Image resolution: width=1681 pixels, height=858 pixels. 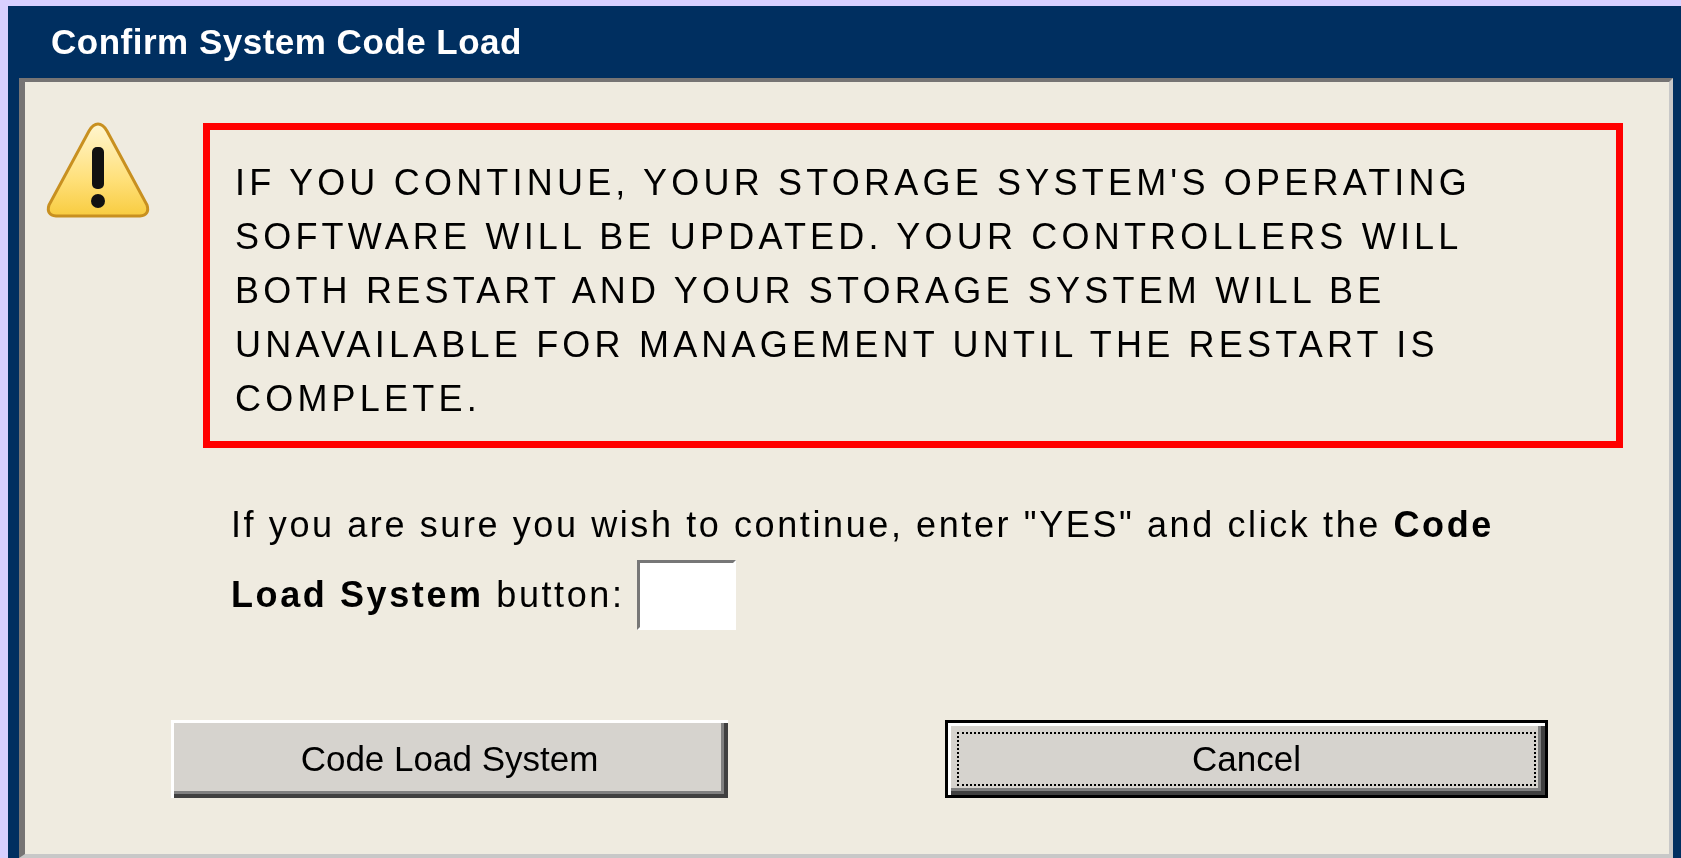 What do you see at coordinates (862, 525) in the screenshot?
I see `prompt-text: If you are sure you wish to continue, enter "YES" and click the Code` at bounding box center [862, 525].